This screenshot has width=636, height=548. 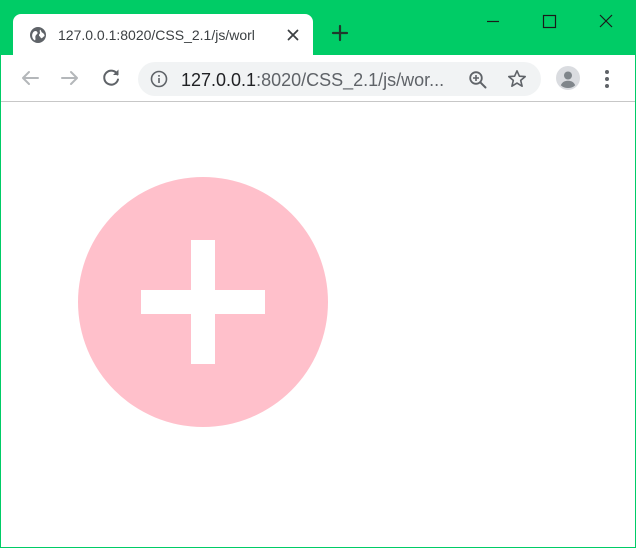 What do you see at coordinates (70, 78) in the screenshot?
I see `forward-arrow-icon` at bounding box center [70, 78].